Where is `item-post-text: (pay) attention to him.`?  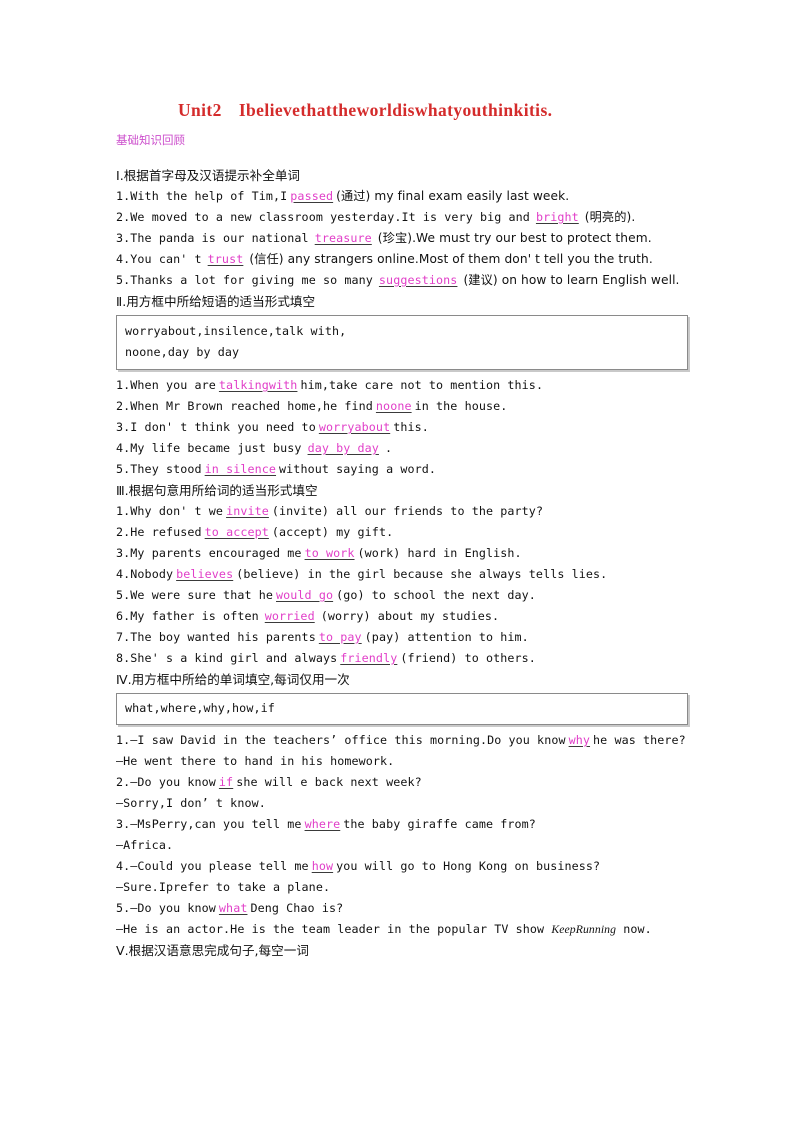
item-post-text: (pay) attention to him. is located at coordinates (446, 636).